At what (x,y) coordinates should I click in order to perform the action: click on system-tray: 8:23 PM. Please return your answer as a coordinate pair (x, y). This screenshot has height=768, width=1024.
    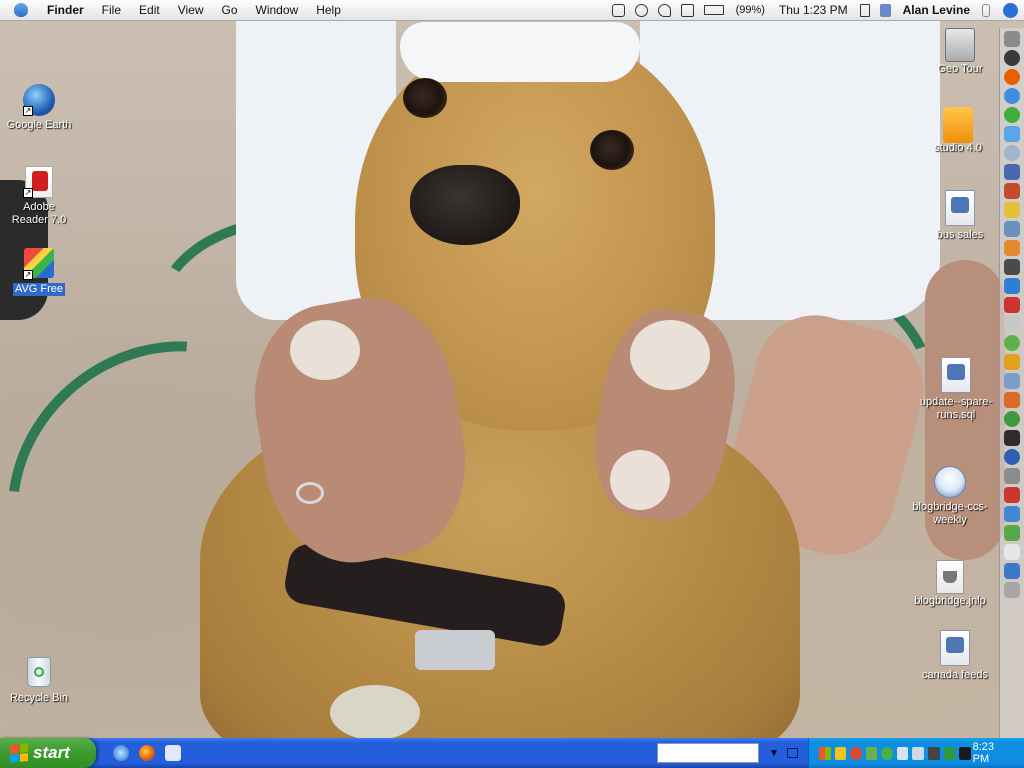
    Looking at the image, I should click on (916, 753).